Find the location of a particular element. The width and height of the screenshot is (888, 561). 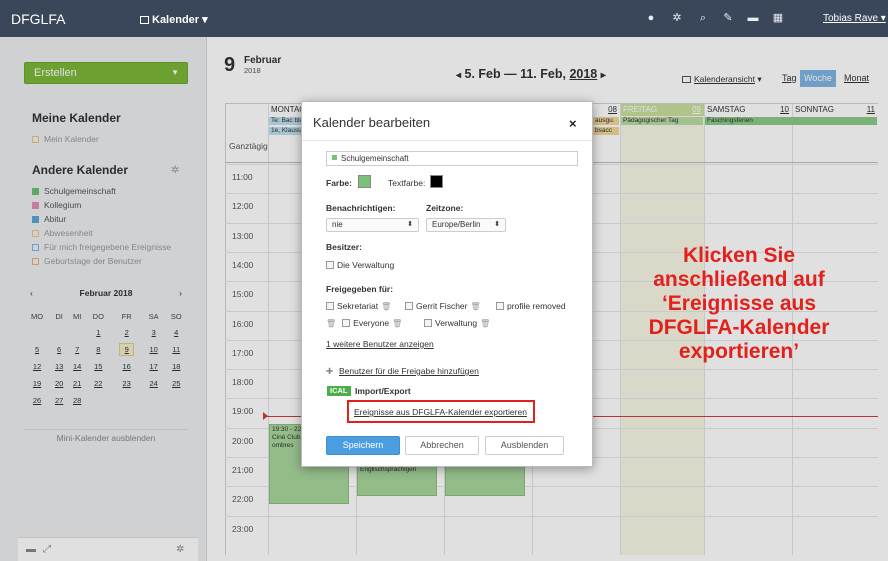

app-menu-label: Kalender is located at coordinates (176, 20).